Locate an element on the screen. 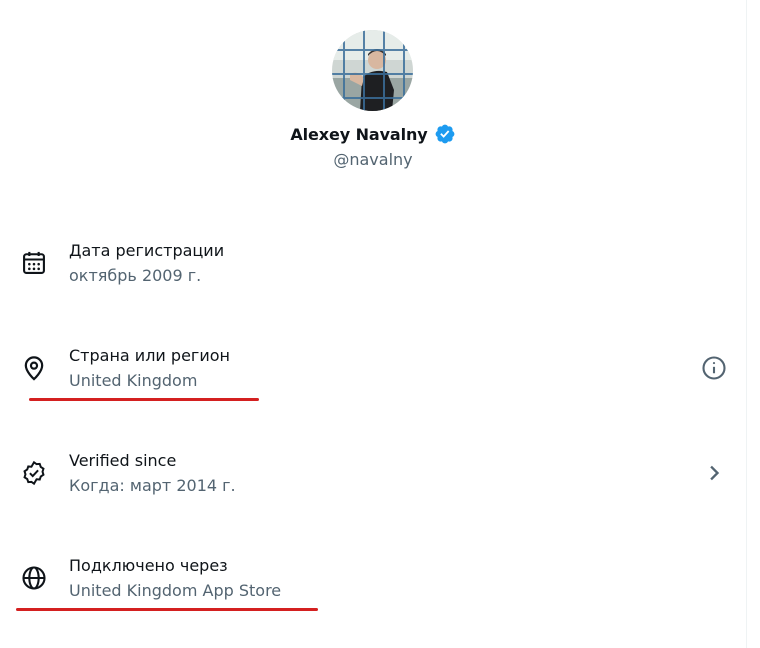 The image size is (760, 648). globe-icon is located at coordinates (34, 578).